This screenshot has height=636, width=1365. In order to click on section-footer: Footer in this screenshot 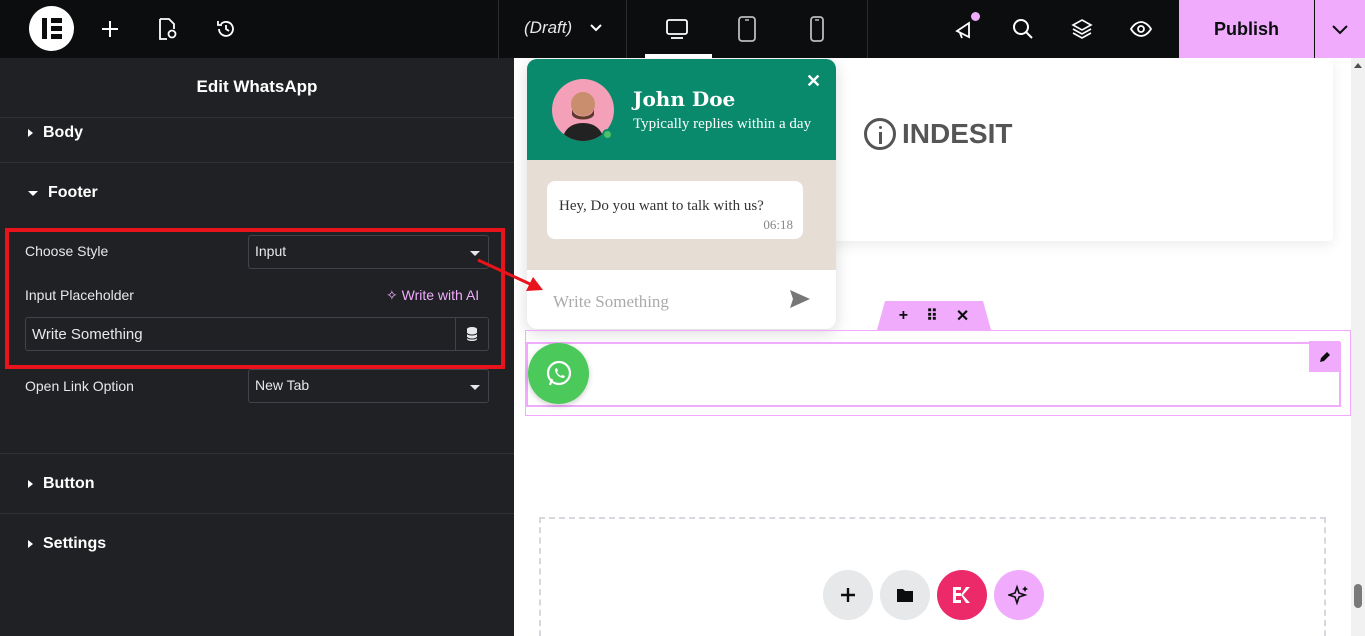, I will do `click(63, 193)`.